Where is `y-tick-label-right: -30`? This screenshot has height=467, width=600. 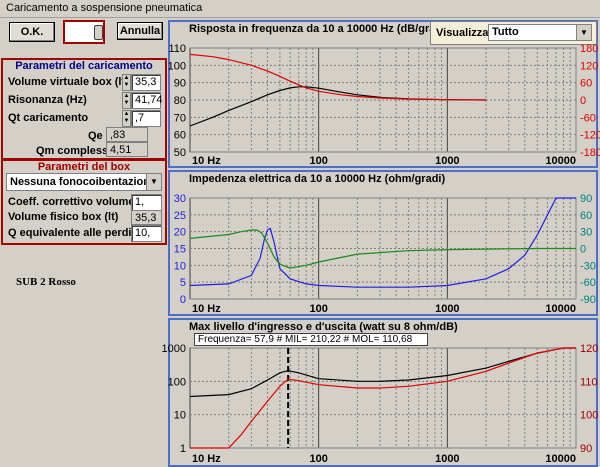
y-tick-label-right: -30 is located at coordinates (588, 266).